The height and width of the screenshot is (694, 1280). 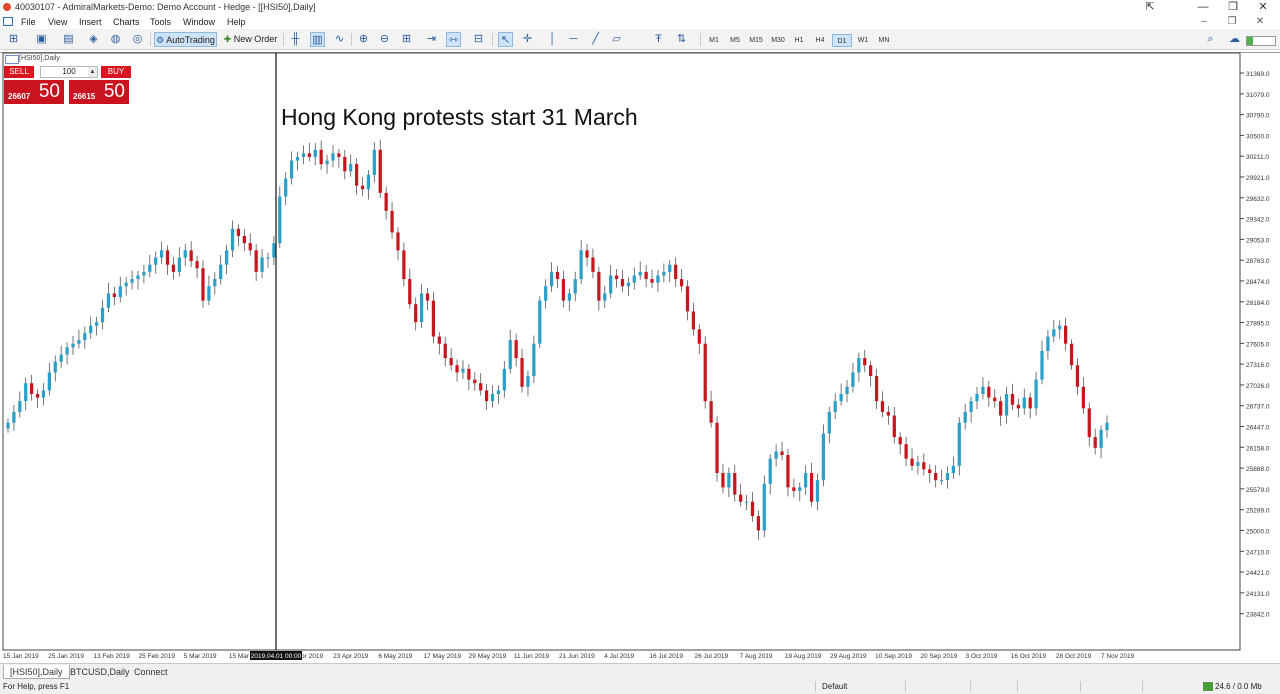 What do you see at coordinates (13, 39) in the screenshot?
I see `new-chart-icon: ⊞` at bounding box center [13, 39].